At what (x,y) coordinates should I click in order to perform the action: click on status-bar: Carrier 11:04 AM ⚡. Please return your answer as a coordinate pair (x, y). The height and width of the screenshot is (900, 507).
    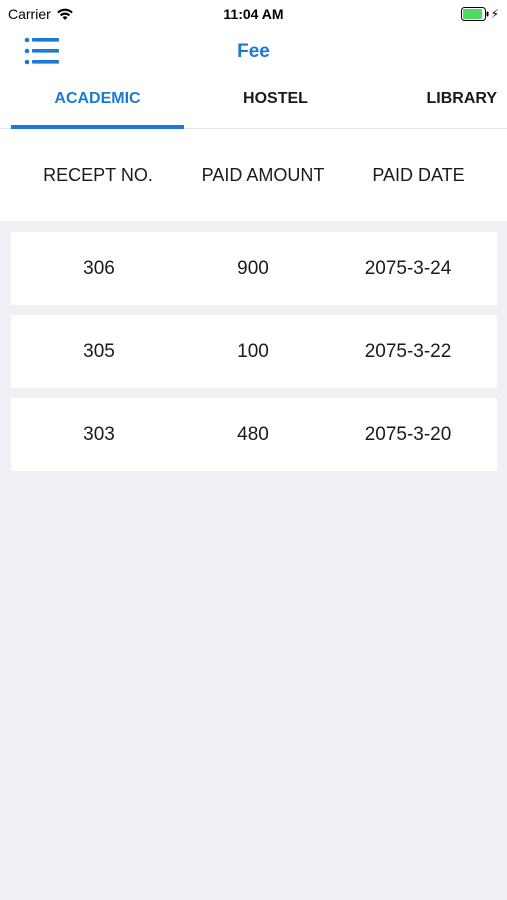
    Looking at the image, I should click on (253, 15).